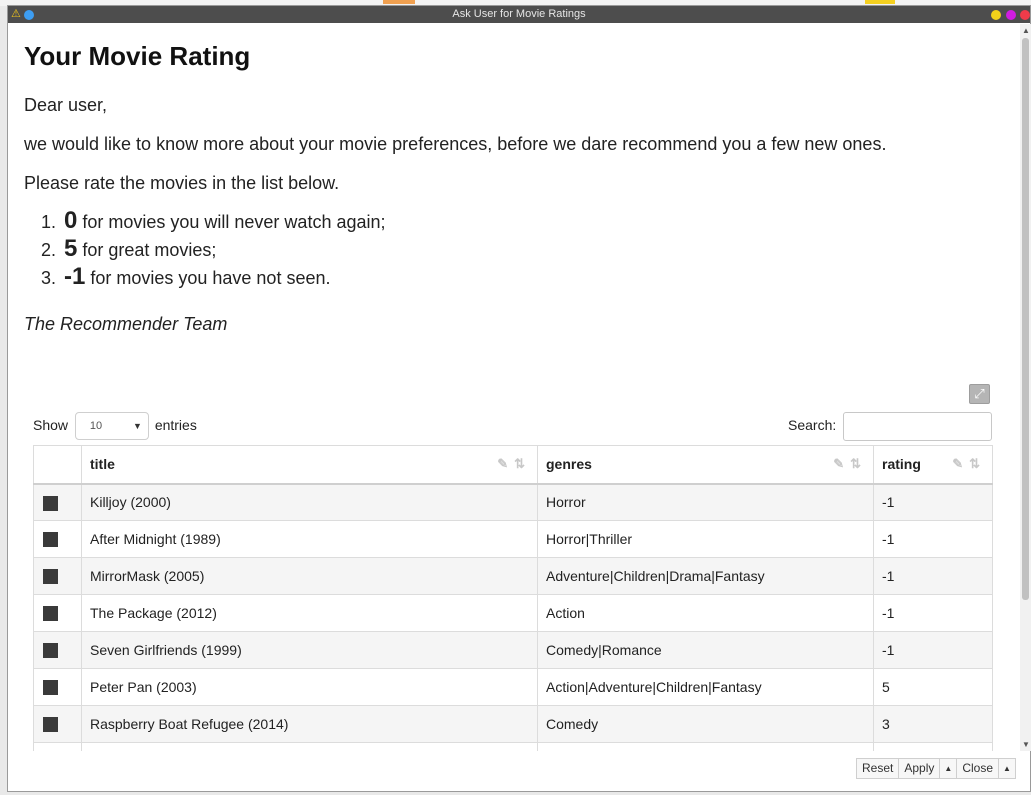 The width and height of the screenshot is (1031, 795). What do you see at coordinates (309, 502) in the screenshot?
I see `cell-title: Killjoy (2000)` at bounding box center [309, 502].